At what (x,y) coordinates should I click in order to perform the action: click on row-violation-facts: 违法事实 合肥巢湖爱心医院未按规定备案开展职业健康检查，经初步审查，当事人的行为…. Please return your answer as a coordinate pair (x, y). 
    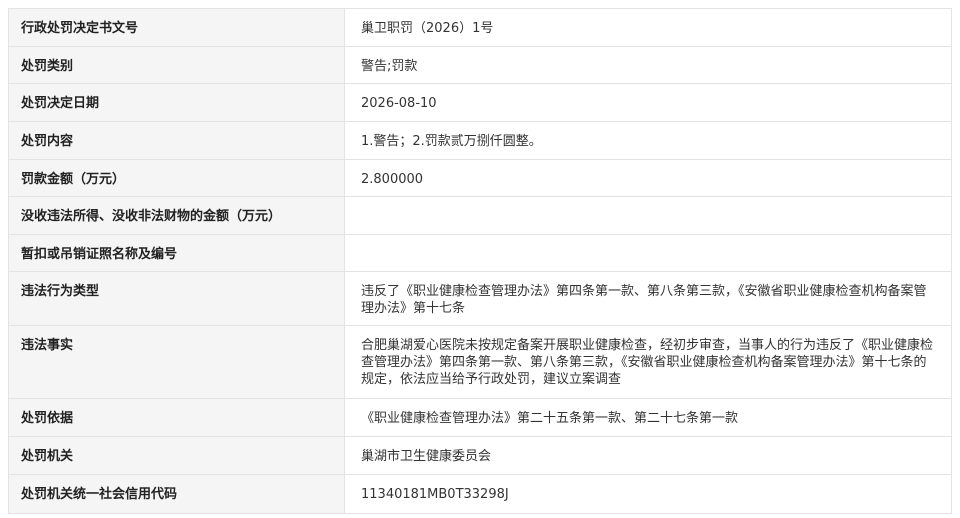
    Looking at the image, I should click on (480, 362).